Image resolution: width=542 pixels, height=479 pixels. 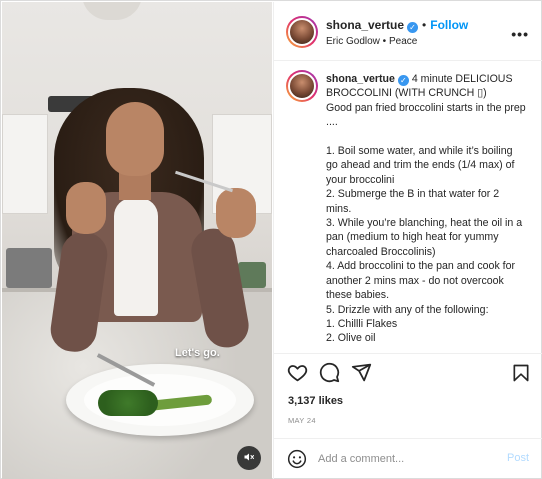 What do you see at coordinates (302, 420) in the screenshot?
I see `post-date: MAY 24` at bounding box center [302, 420].